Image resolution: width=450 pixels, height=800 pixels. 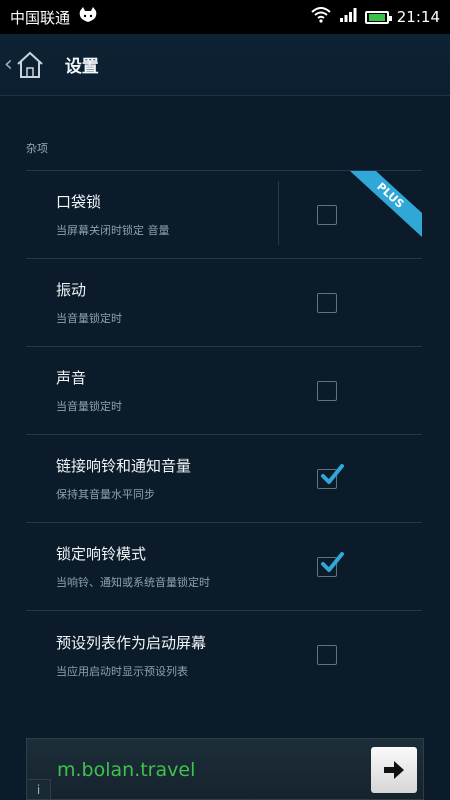 I want to click on setting-row-preset-startup: 预设列表作为启动屏幕 当应用启动时显示预设列表, so click(x=224, y=655).